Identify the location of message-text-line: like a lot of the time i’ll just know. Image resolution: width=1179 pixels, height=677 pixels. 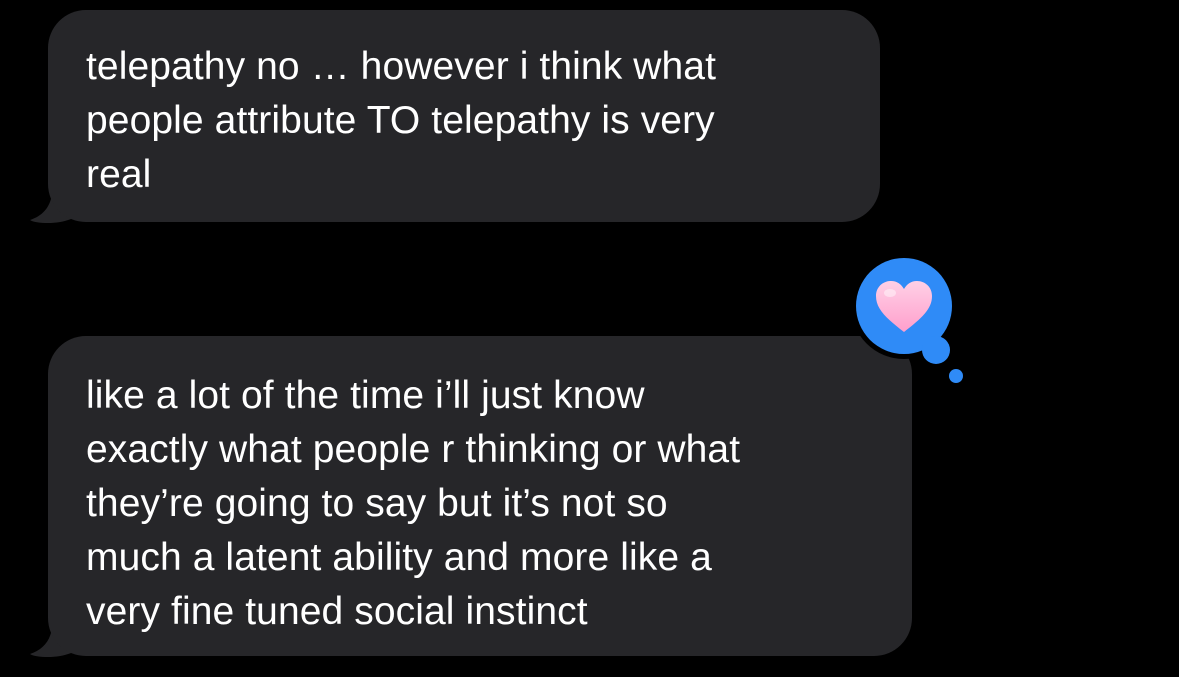
(365, 395).